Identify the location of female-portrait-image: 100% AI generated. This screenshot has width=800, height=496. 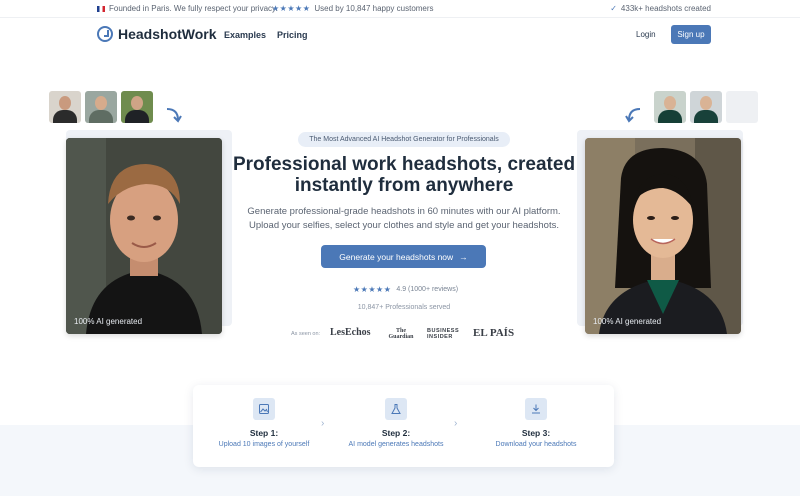
(663, 236).